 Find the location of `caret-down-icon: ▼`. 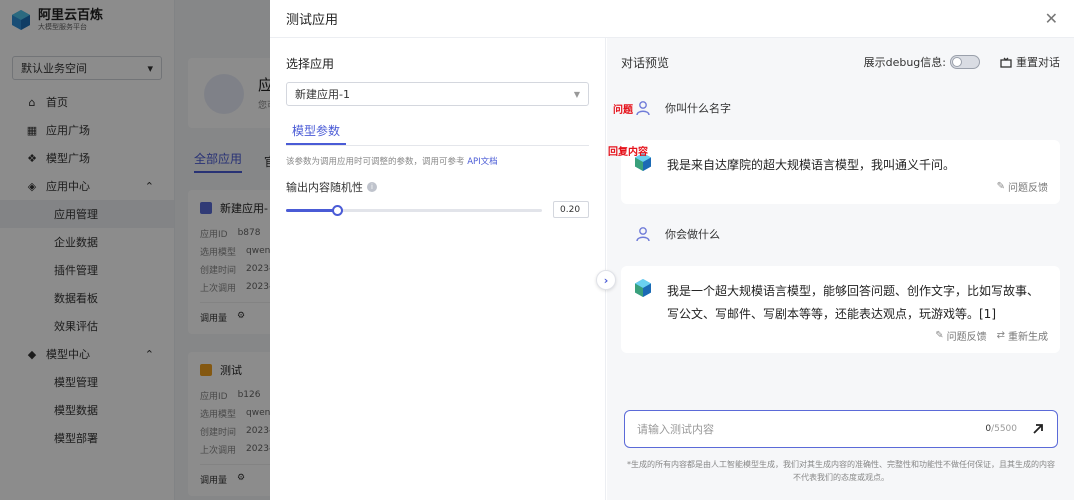

caret-down-icon: ▼ is located at coordinates (576, 94).